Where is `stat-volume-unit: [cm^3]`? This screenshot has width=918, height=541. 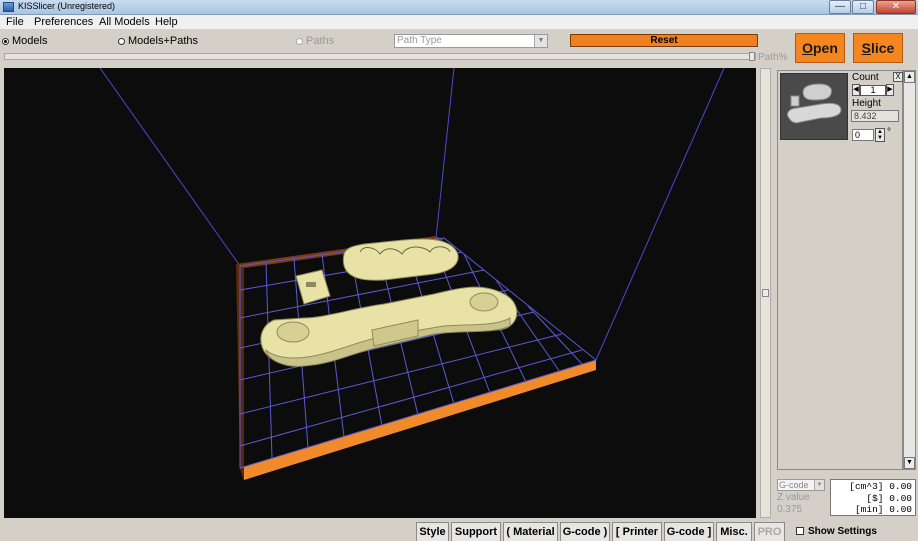 stat-volume-unit: [cm^3] is located at coordinates (866, 486).